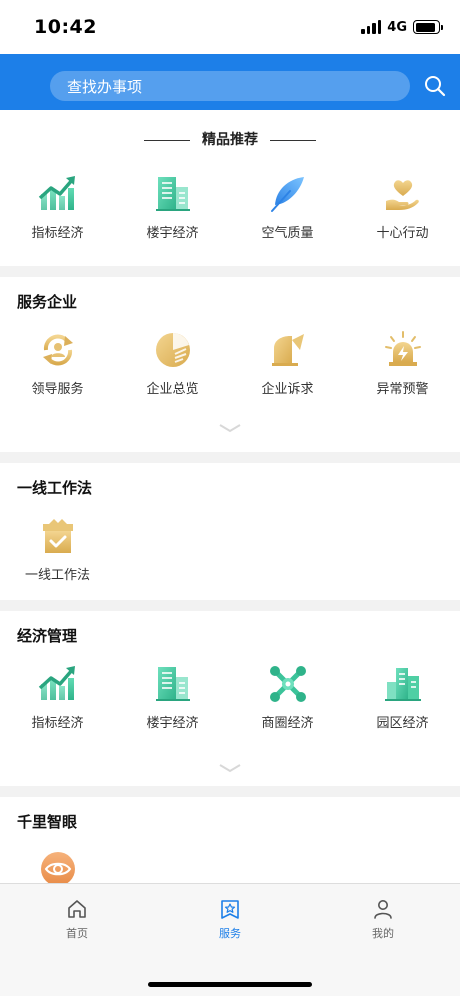 The height and width of the screenshot is (996, 460). What do you see at coordinates (287, 350) in the screenshot?
I see `writing-icon` at bounding box center [287, 350].